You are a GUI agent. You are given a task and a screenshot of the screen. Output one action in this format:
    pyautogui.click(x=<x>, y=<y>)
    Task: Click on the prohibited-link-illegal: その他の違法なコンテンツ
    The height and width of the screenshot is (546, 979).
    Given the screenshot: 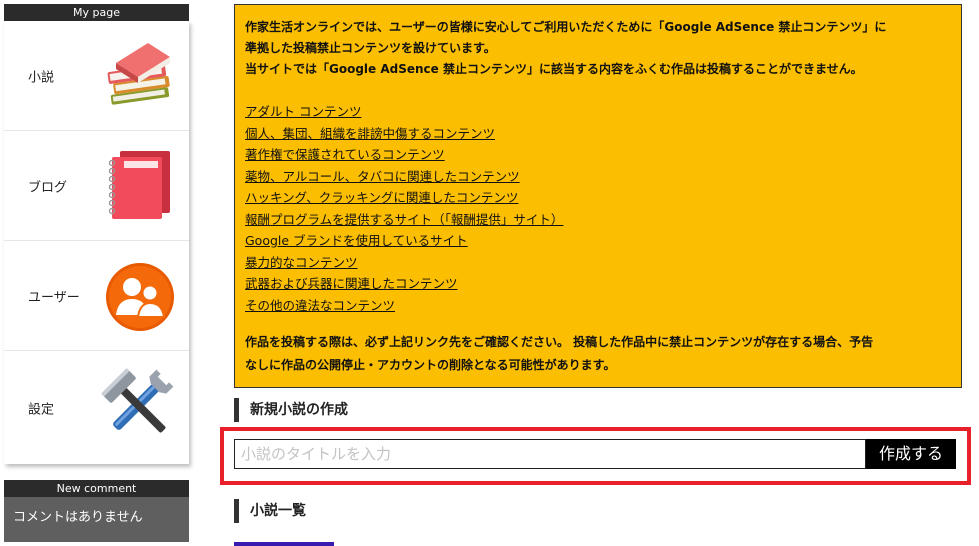 What is the action you would take?
    pyautogui.click(x=598, y=306)
    